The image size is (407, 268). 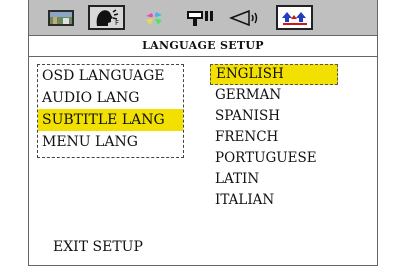 I want to click on tab-bar: F, so click(x=203, y=18).